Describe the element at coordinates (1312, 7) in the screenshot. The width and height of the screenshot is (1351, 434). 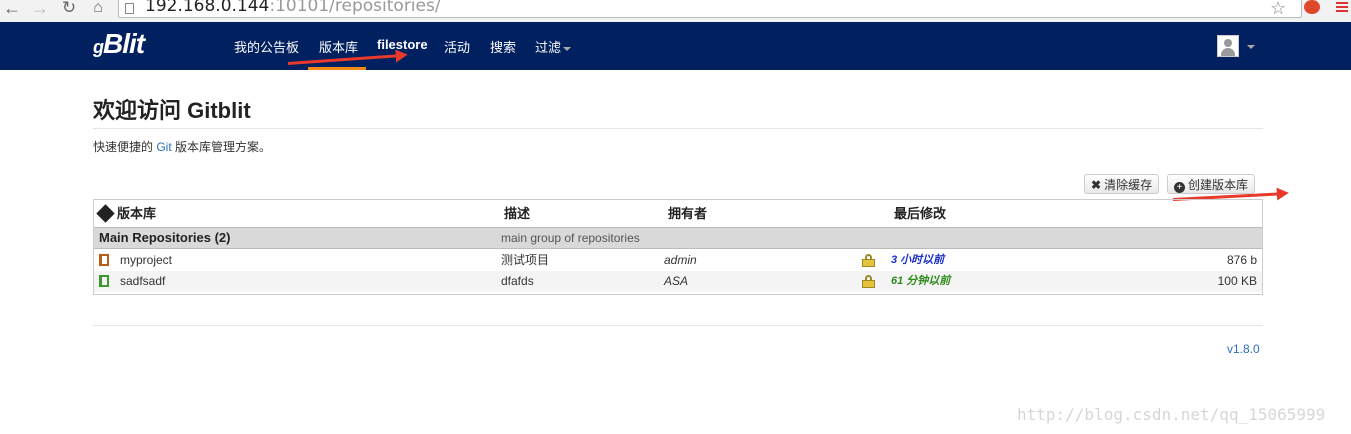
I see `extension-icon` at that location.